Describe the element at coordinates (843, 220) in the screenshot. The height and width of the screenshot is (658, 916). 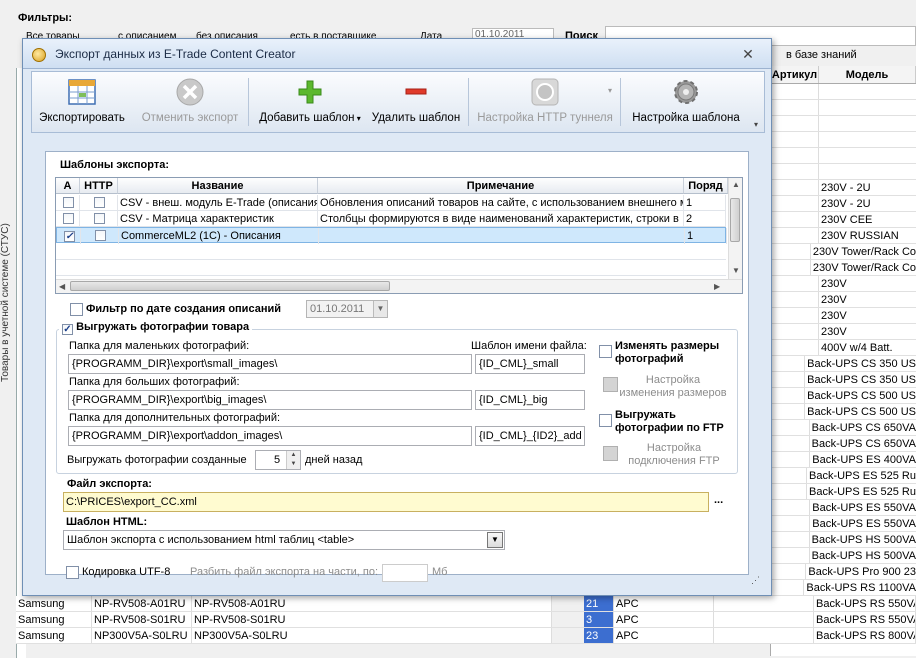
I see `table-row: 230V CEE` at that location.